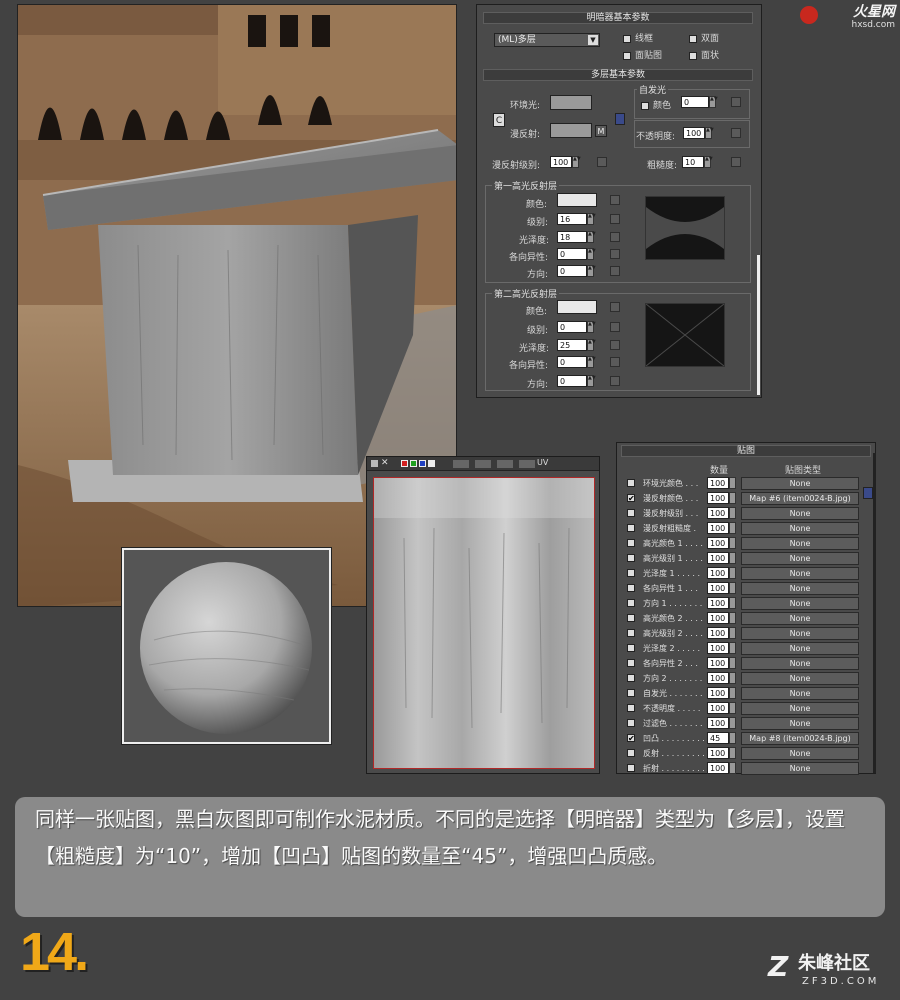 Image resolution: width=900 pixels, height=1000 pixels. I want to click on spec1-color-swatch, so click(577, 200).